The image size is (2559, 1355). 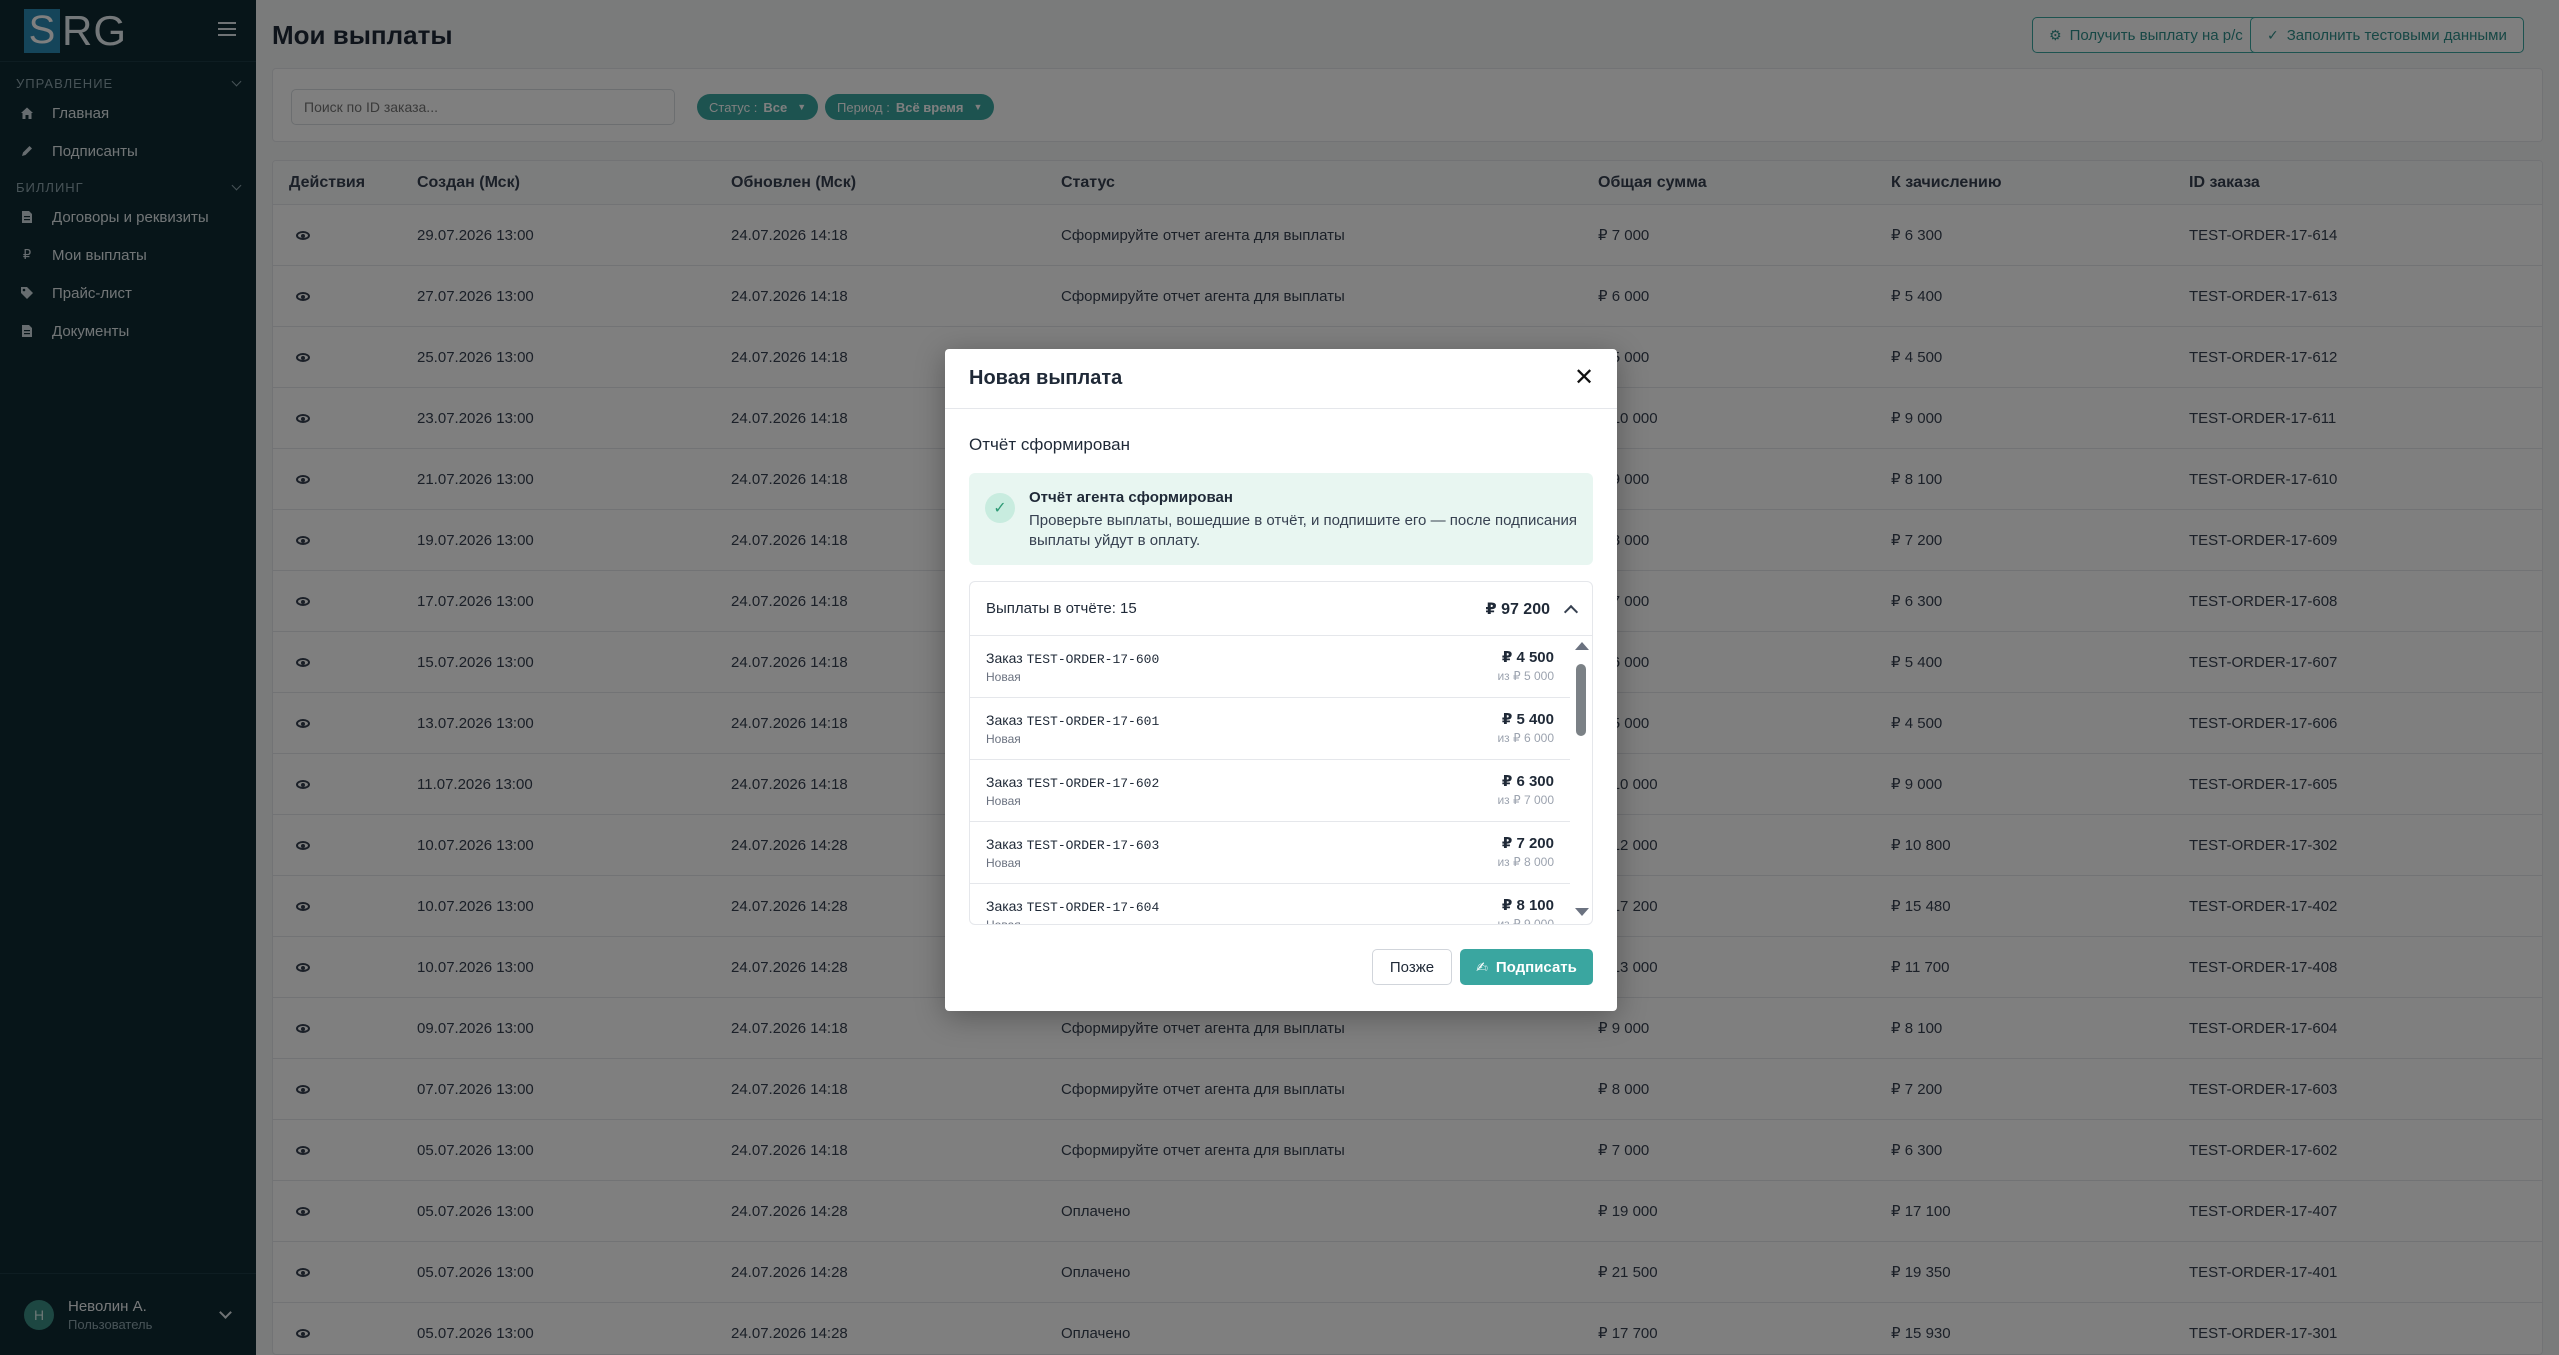 I want to click on order-amount: ₽ 6 300, so click(x=1527, y=781).